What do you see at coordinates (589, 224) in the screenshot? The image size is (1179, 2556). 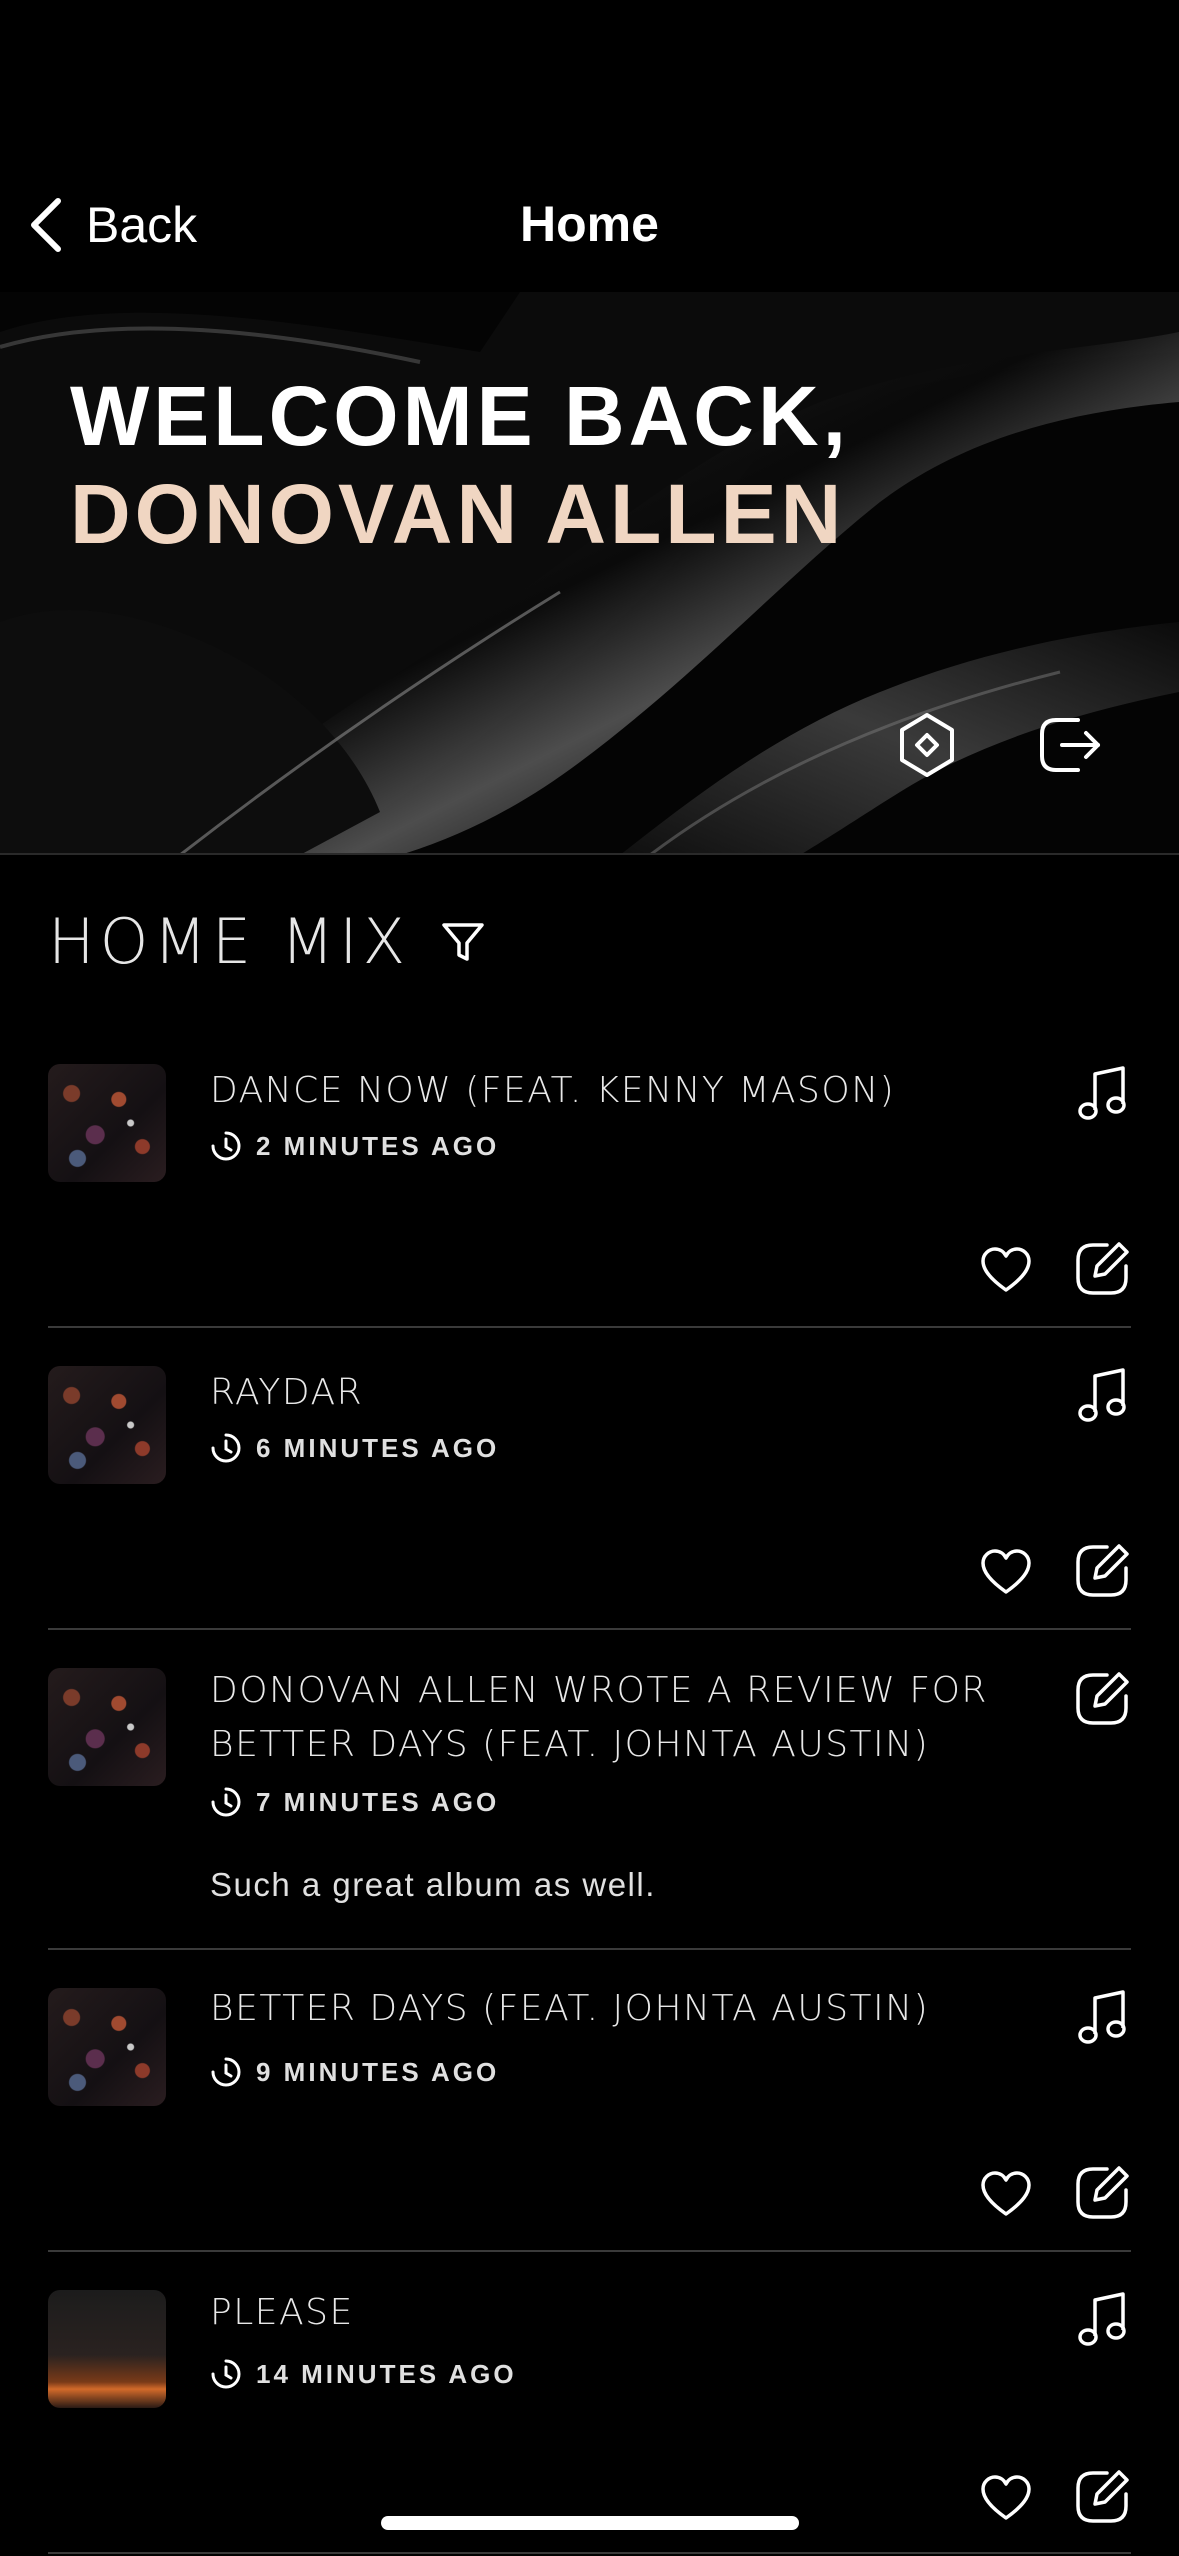 I see `page-title: Home` at bounding box center [589, 224].